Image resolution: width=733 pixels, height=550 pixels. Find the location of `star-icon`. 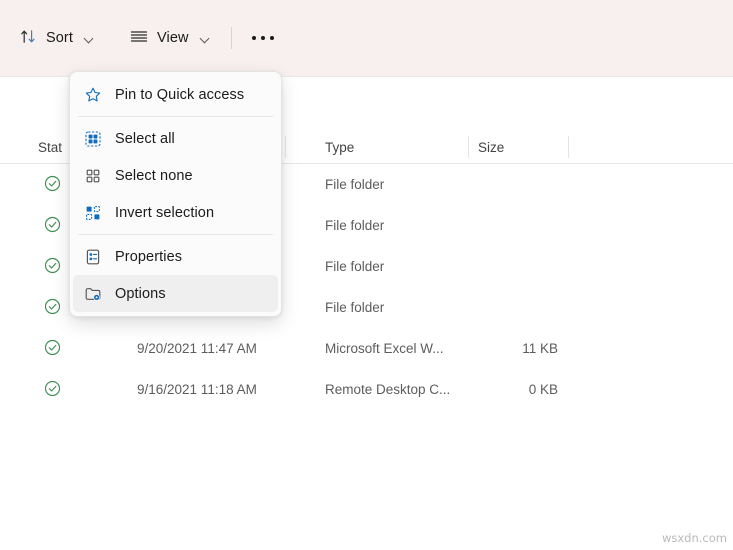

star-icon is located at coordinates (93, 95).